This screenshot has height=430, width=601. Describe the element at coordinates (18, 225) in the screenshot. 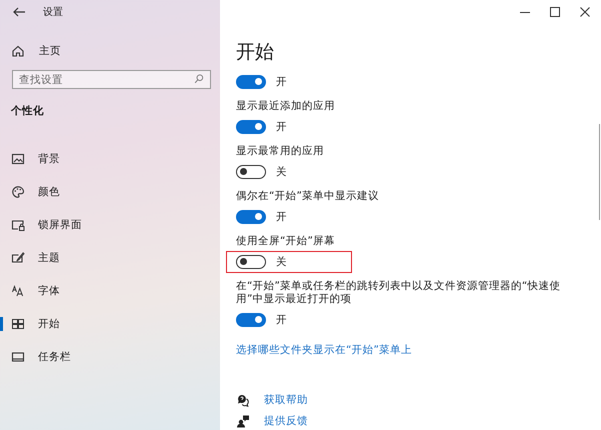

I see `monitor-lock-icon` at that location.